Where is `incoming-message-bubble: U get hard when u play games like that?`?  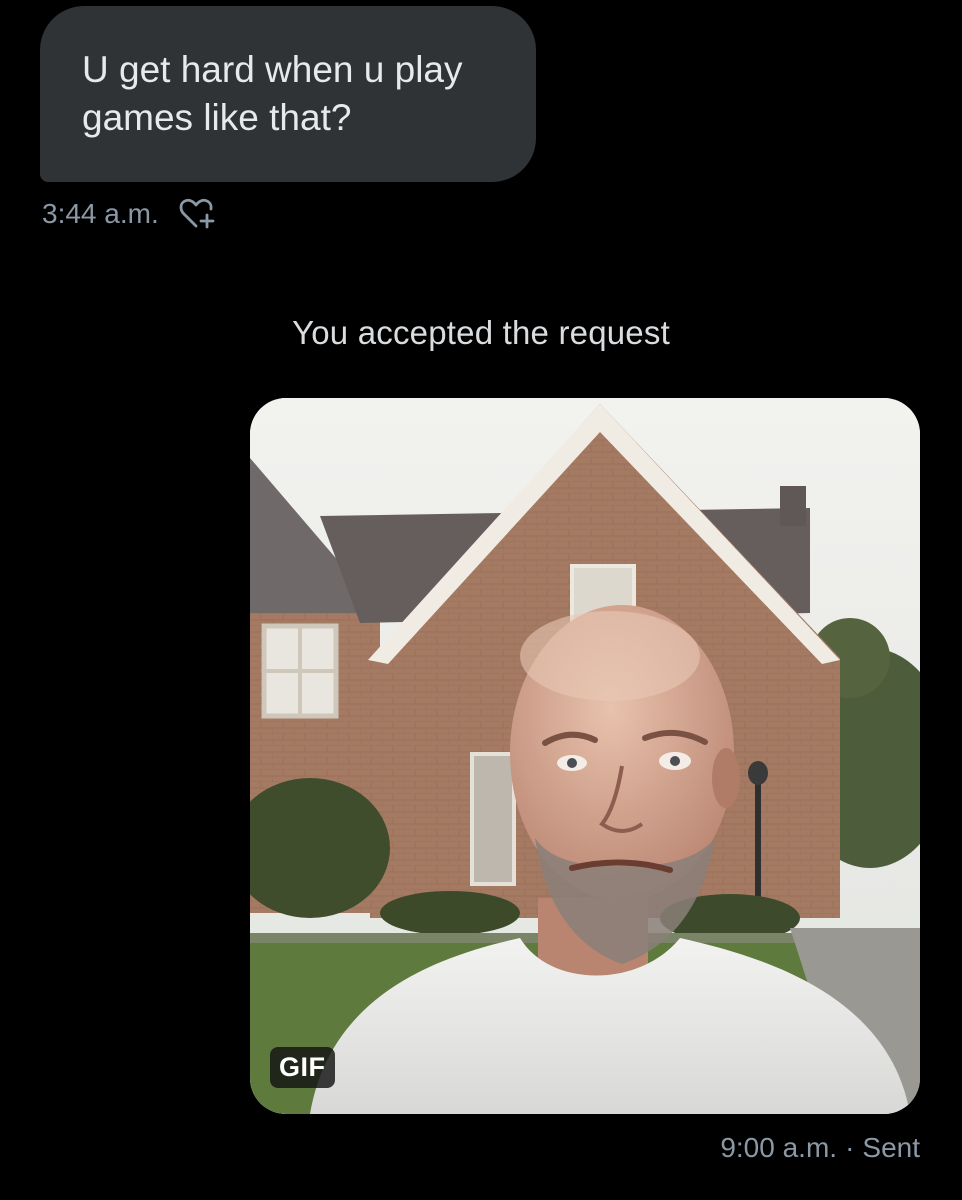 incoming-message-bubble: U get hard when u play games like that? is located at coordinates (288, 94).